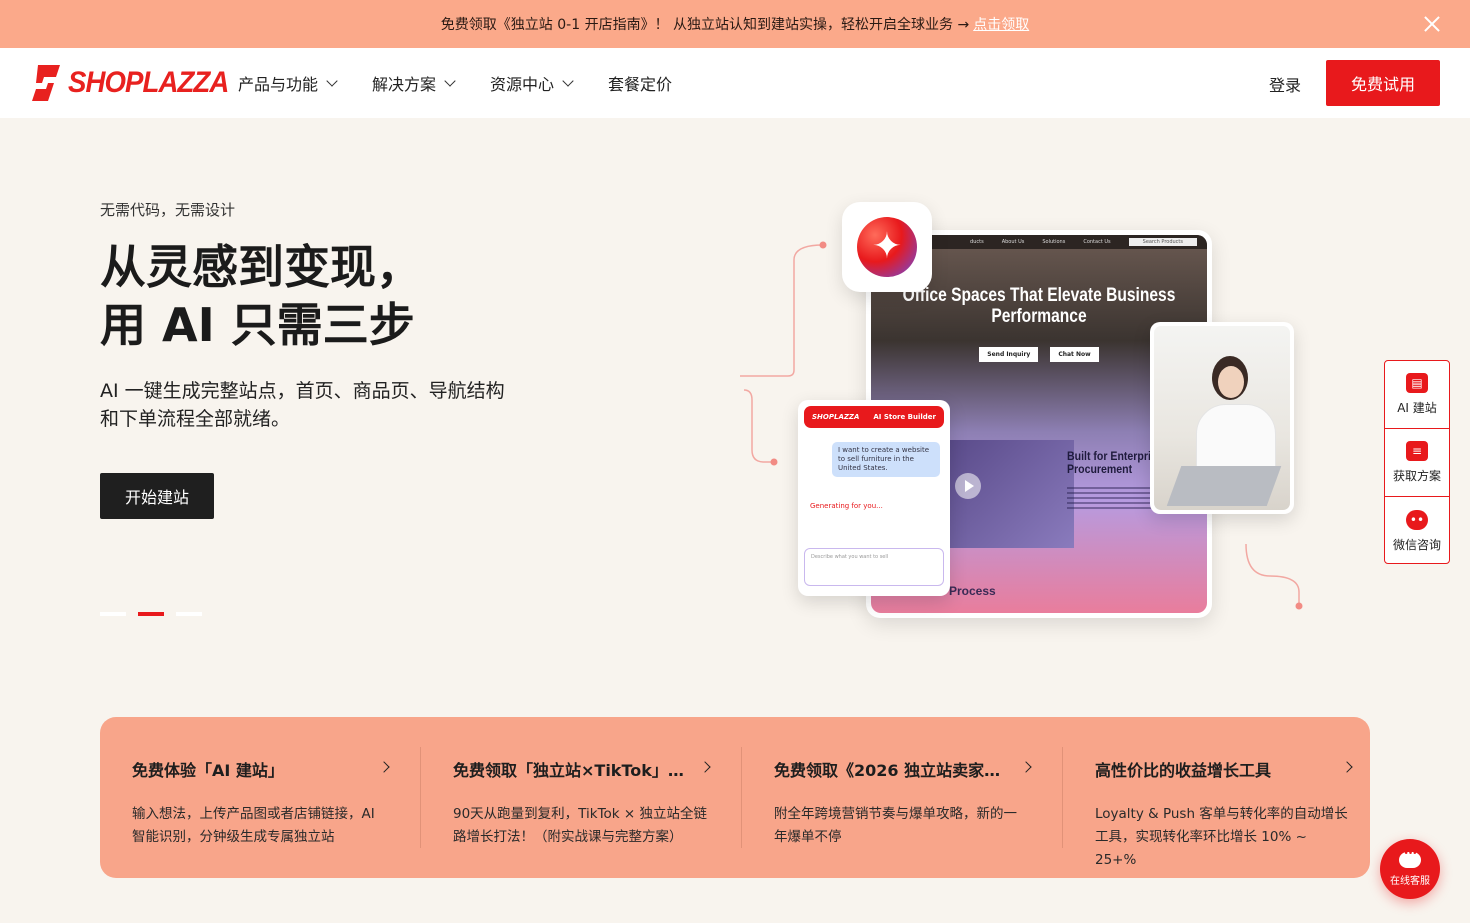 This screenshot has height=923, width=1470. I want to click on card-description: 输入想法，上传产品图或者店铺链接，AI 智能识别，分钟级生成专属独立站, so click(253, 825).